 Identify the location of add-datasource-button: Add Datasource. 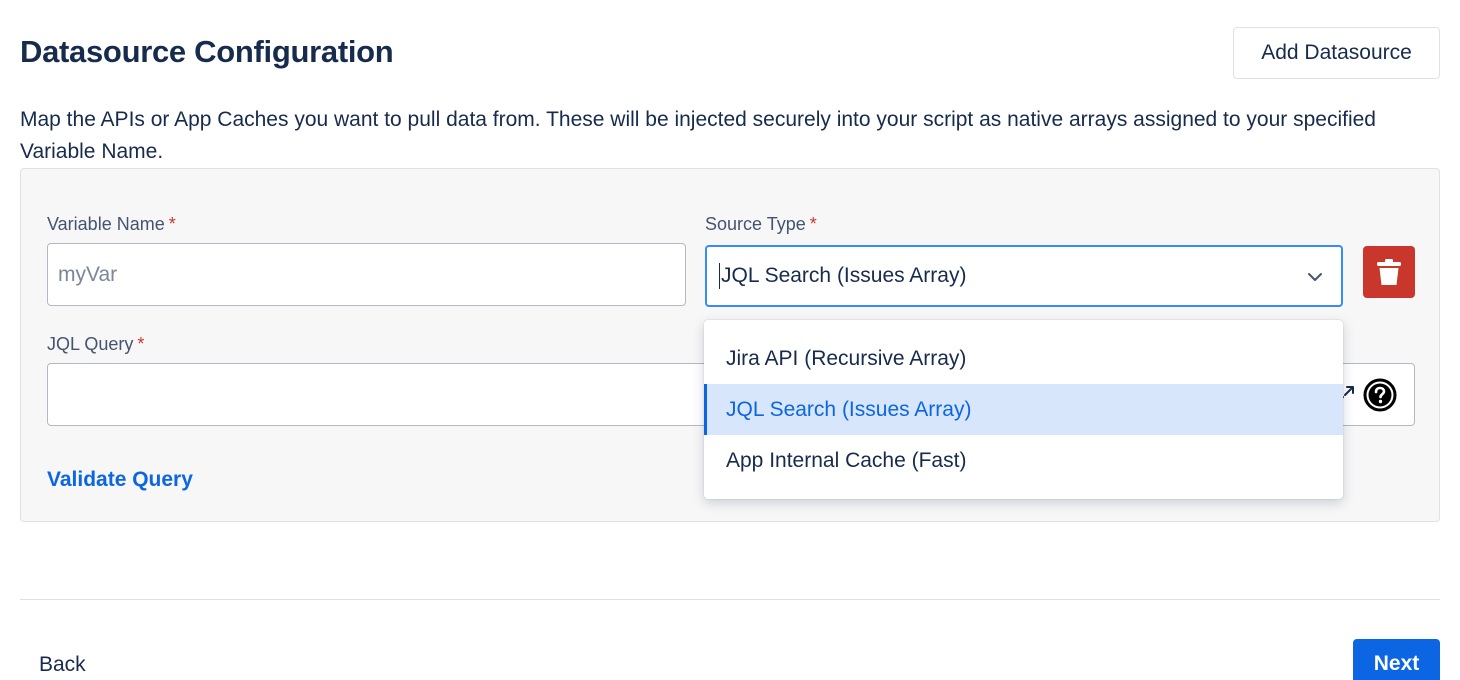
(1336, 53).